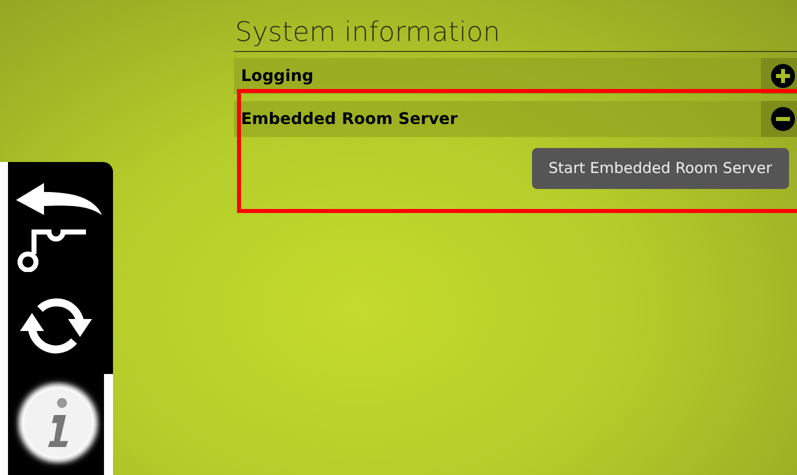 The height and width of the screenshot is (475, 797). I want to click on start-server-button: Start Embedded Room Server, so click(660, 168).